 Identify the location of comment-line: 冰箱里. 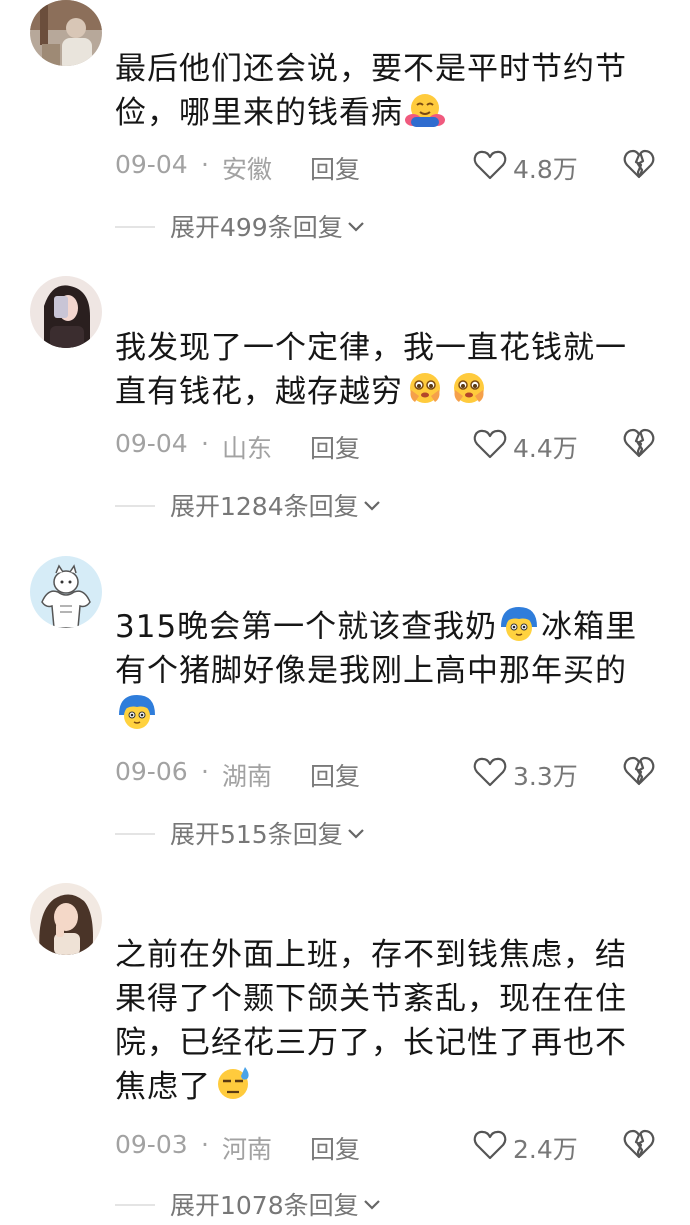
(589, 627).